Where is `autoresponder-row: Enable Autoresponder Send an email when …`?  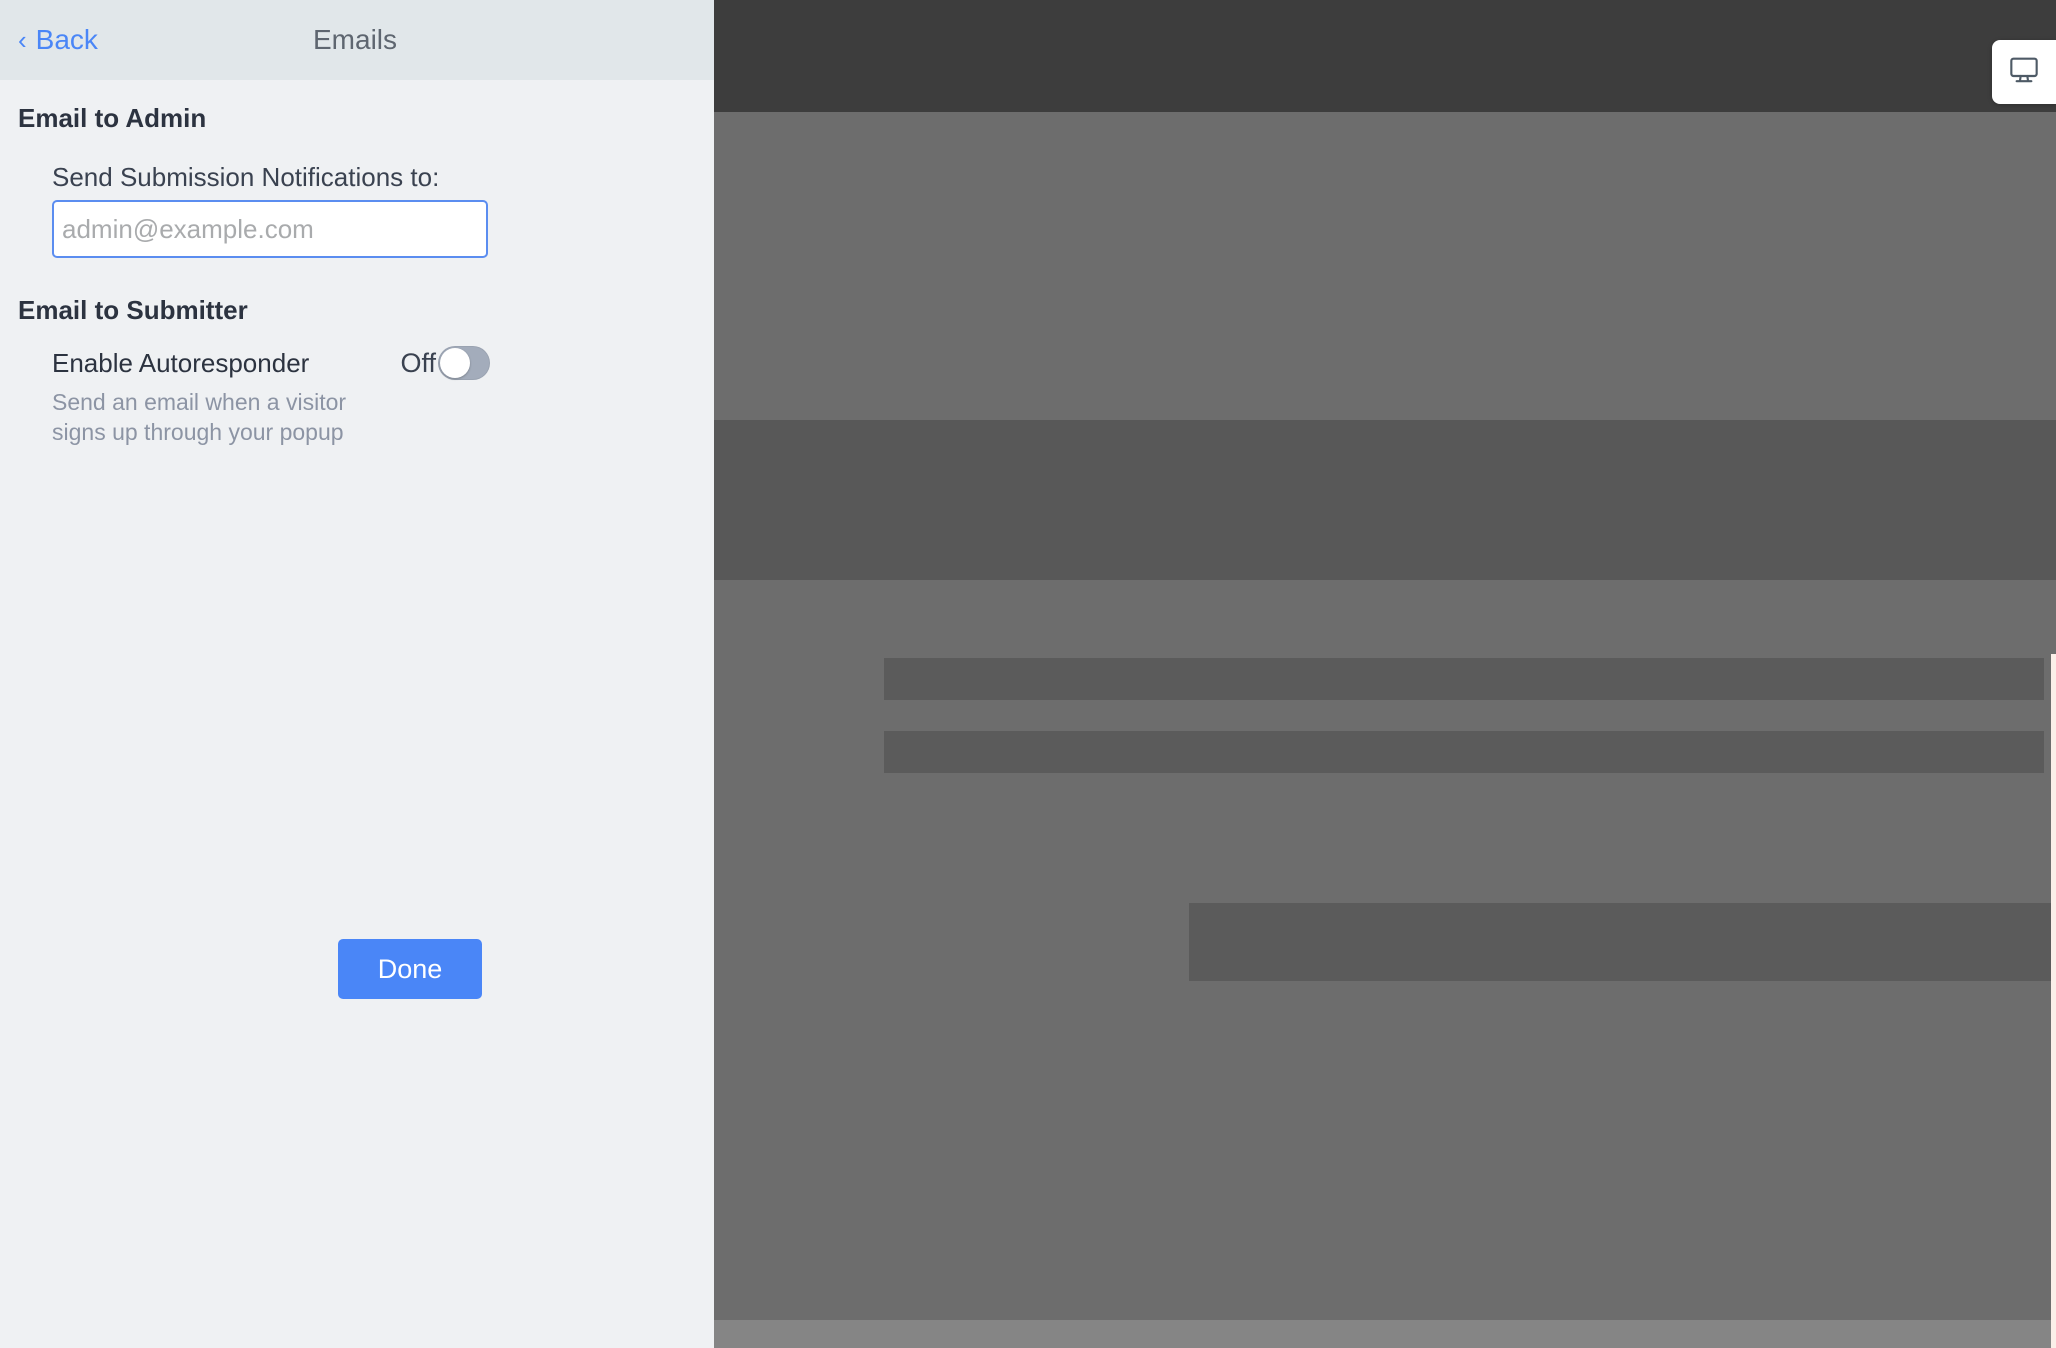
autoresponder-row: Enable Autoresponder Send an email when … is located at coordinates (271, 397).